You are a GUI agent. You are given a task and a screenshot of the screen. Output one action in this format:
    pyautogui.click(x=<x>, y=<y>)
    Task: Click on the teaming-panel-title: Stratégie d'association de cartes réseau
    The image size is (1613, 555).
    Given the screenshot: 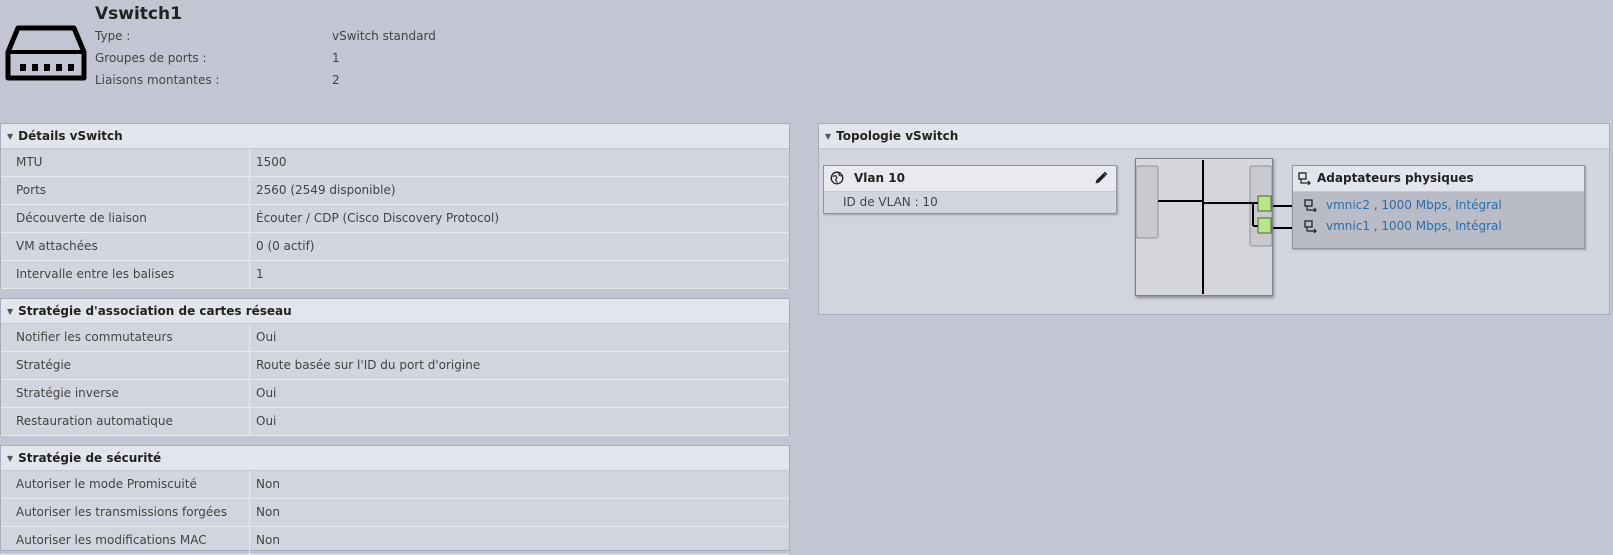 What is the action you would take?
    pyautogui.click(x=155, y=311)
    